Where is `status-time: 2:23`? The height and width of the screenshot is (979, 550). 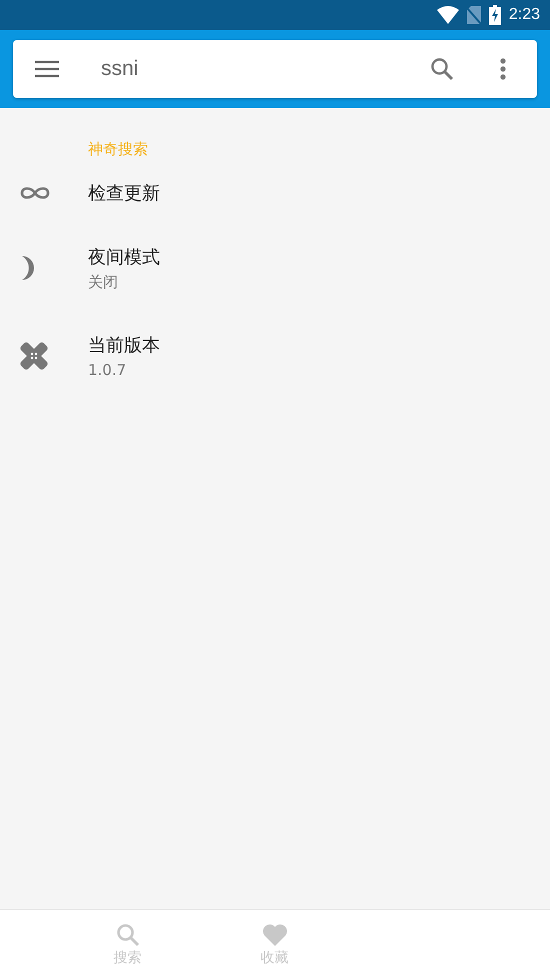
status-time: 2:23 is located at coordinates (524, 15).